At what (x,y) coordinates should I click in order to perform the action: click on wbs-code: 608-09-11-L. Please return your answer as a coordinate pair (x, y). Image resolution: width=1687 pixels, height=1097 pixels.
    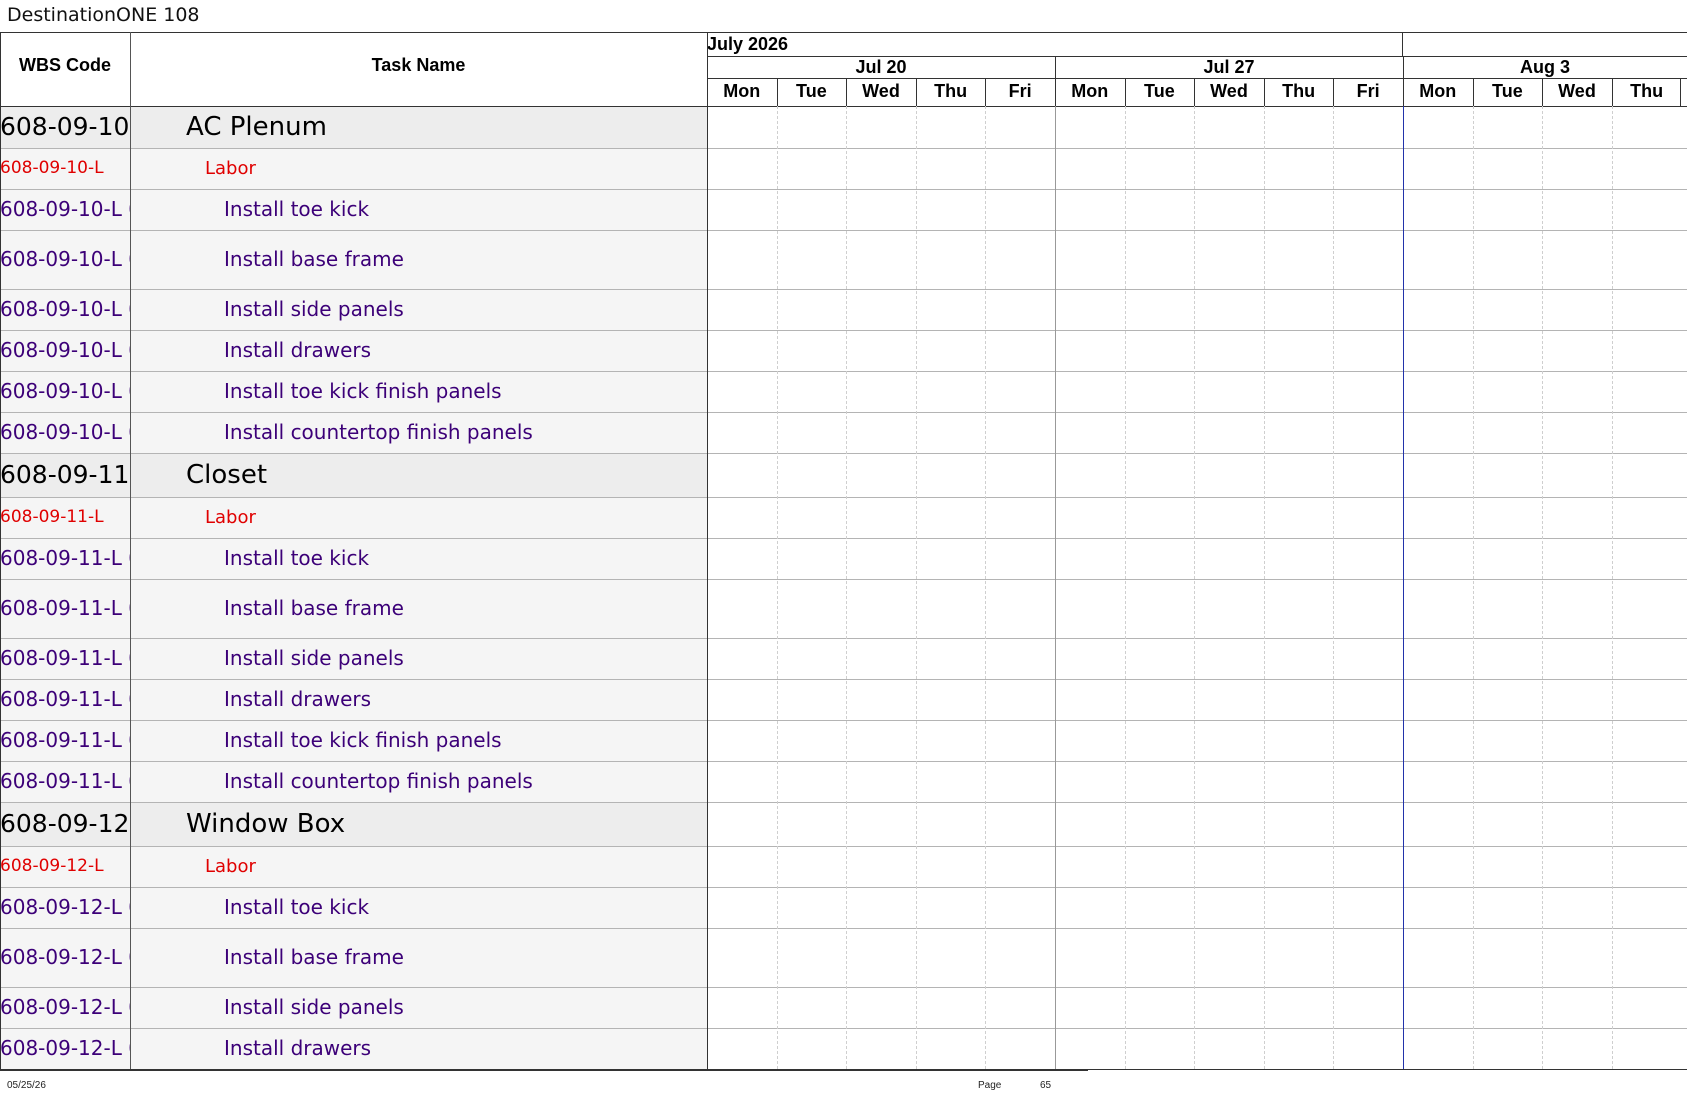
    Looking at the image, I should click on (52, 517).